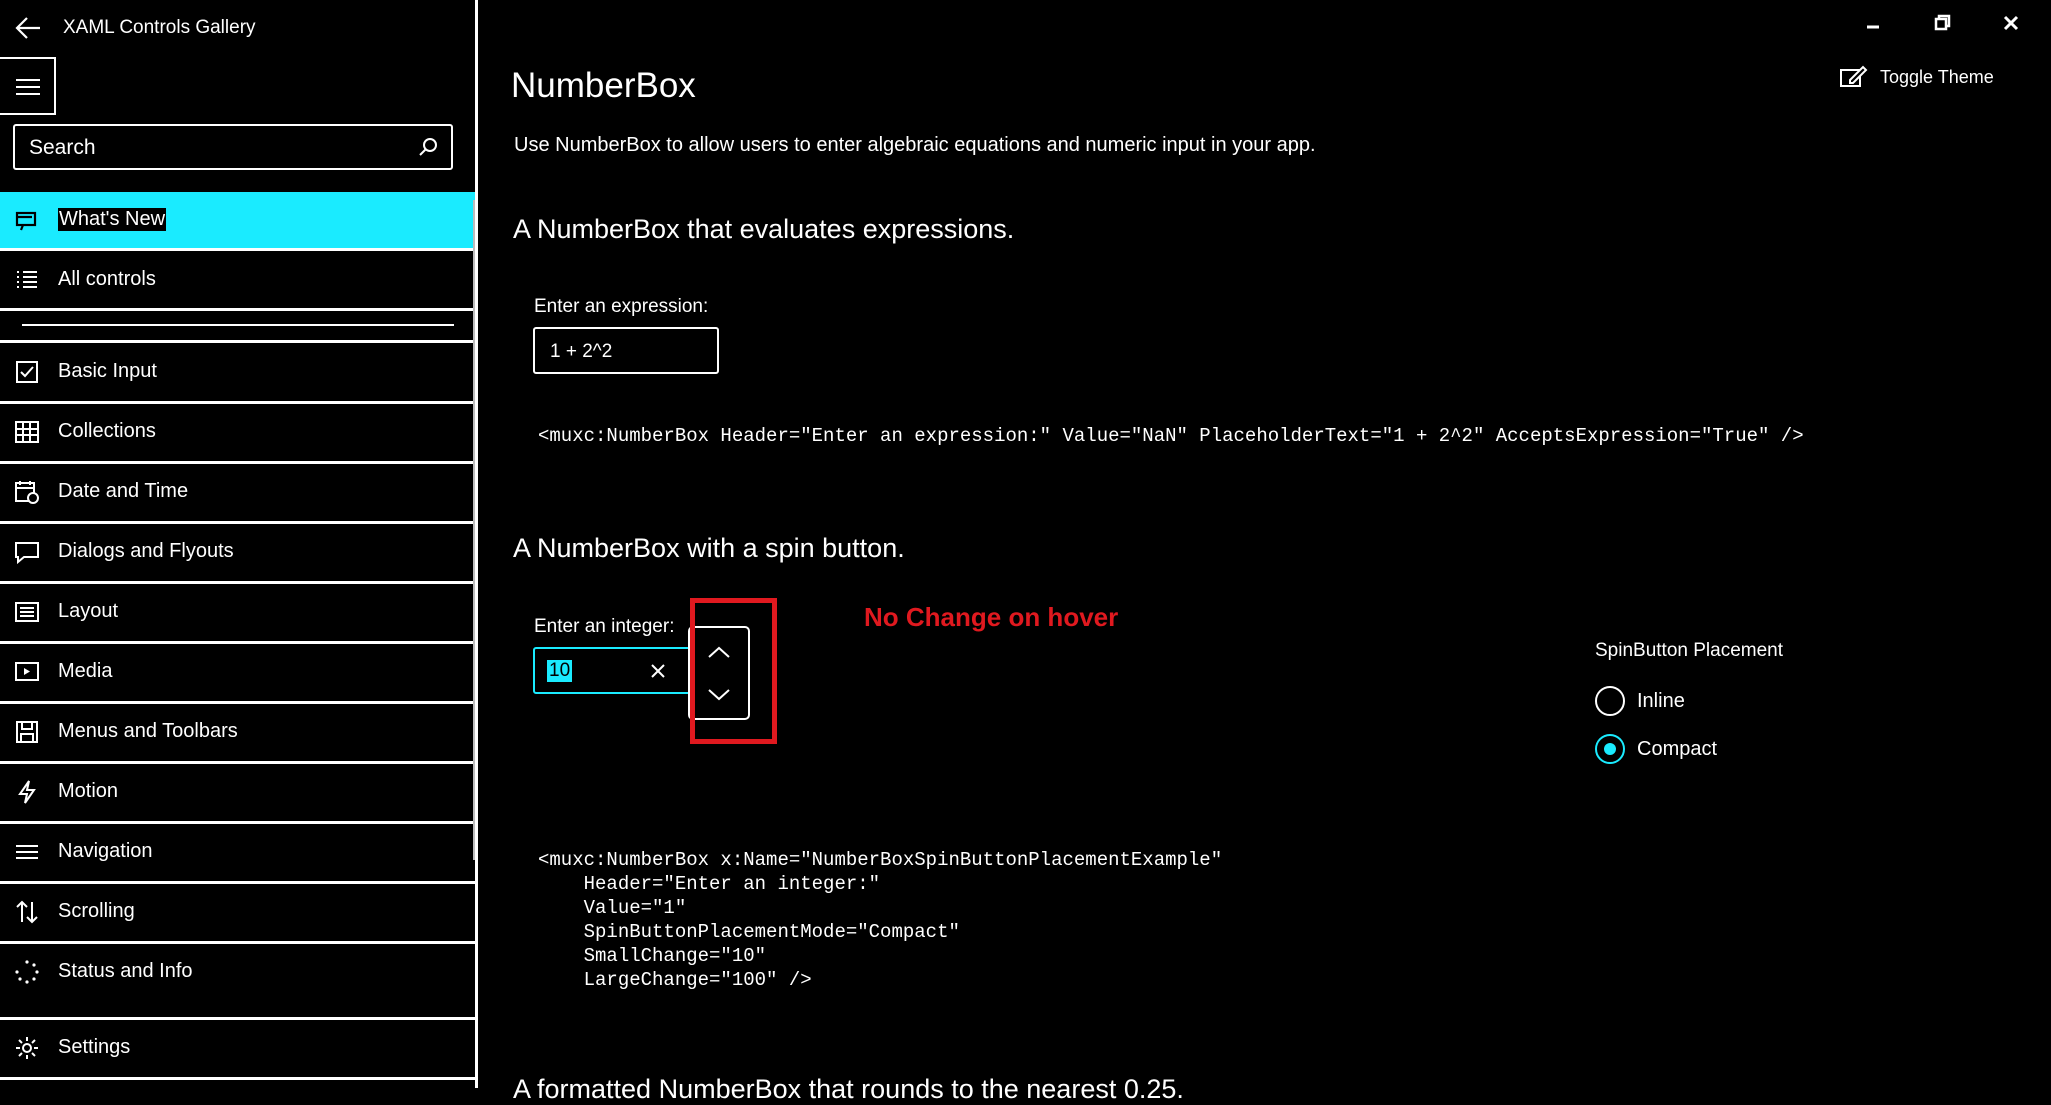 Image resolution: width=2051 pixels, height=1105 pixels. What do you see at coordinates (27, 732) in the screenshot?
I see `save-icon` at bounding box center [27, 732].